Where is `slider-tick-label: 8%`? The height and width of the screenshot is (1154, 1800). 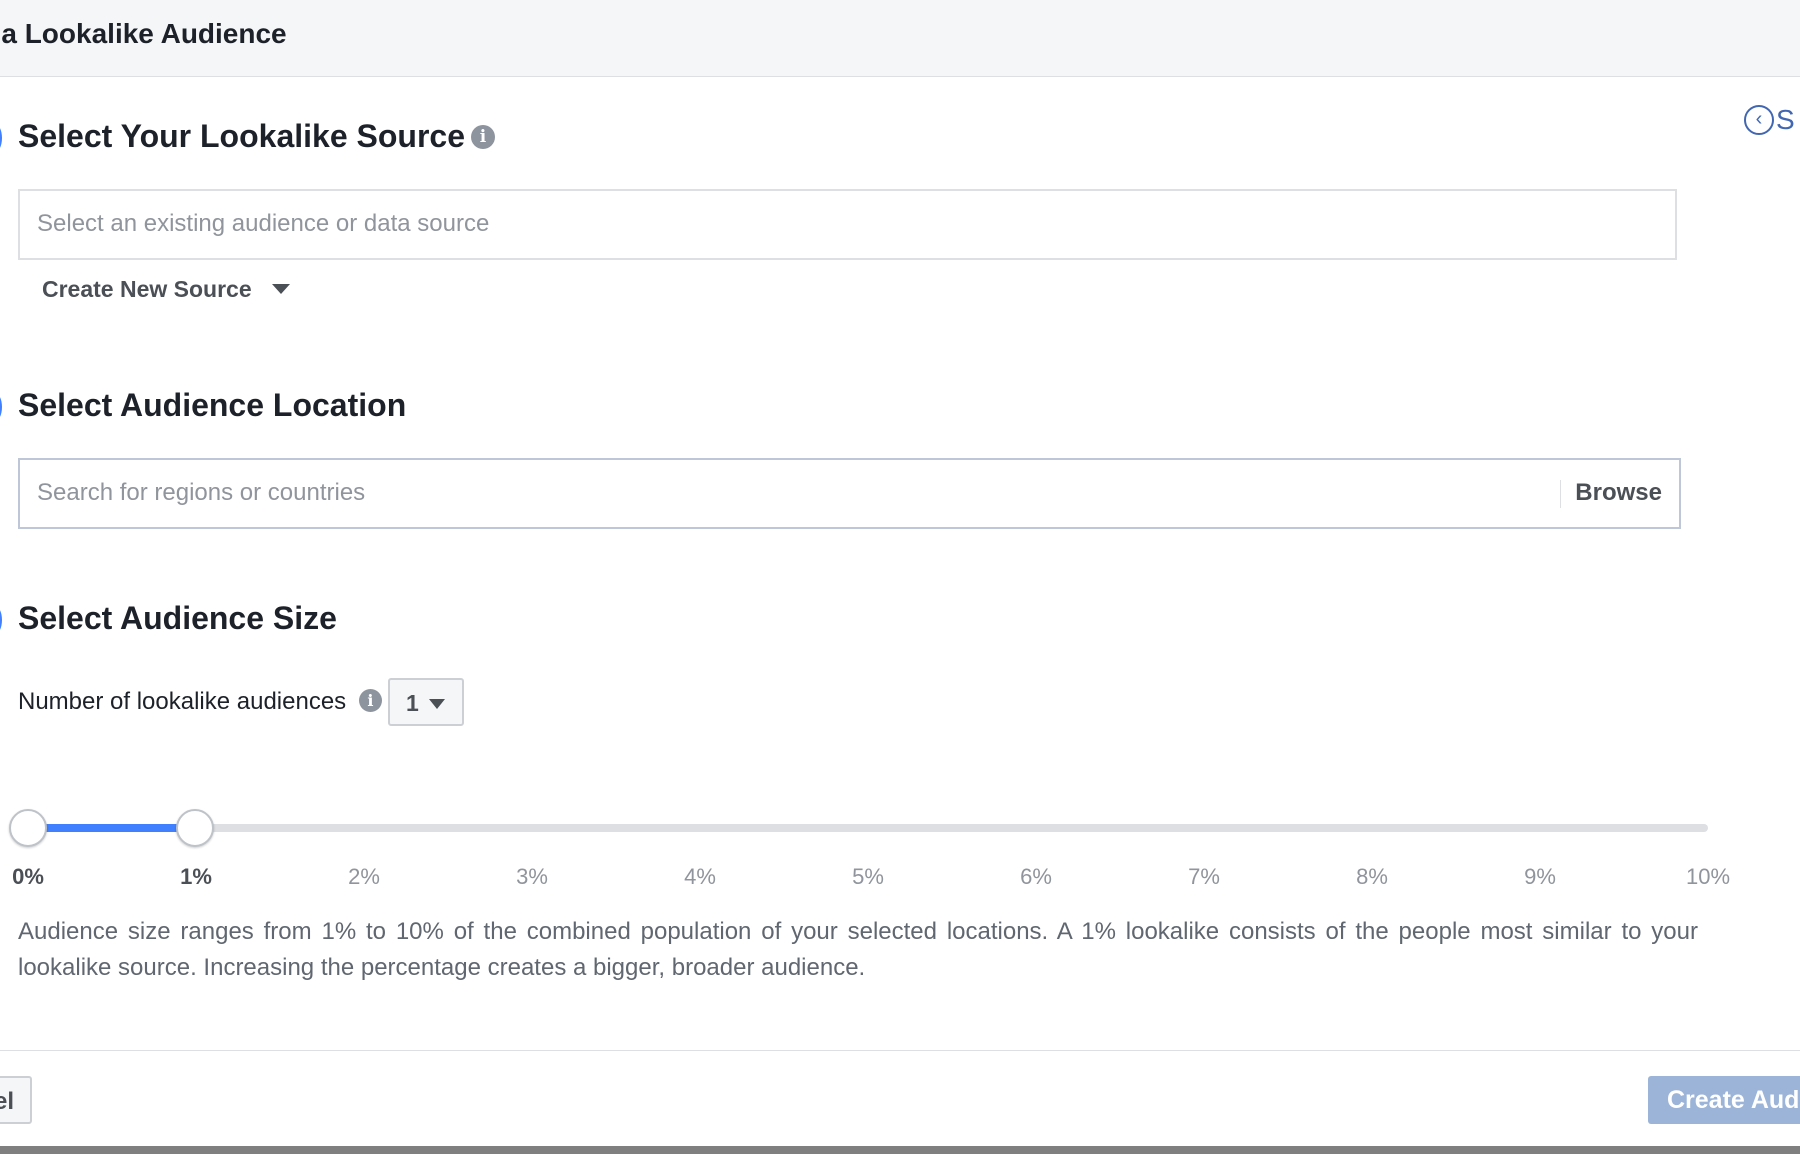
slider-tick-label: 8% is located at coordinates (1372, 876).